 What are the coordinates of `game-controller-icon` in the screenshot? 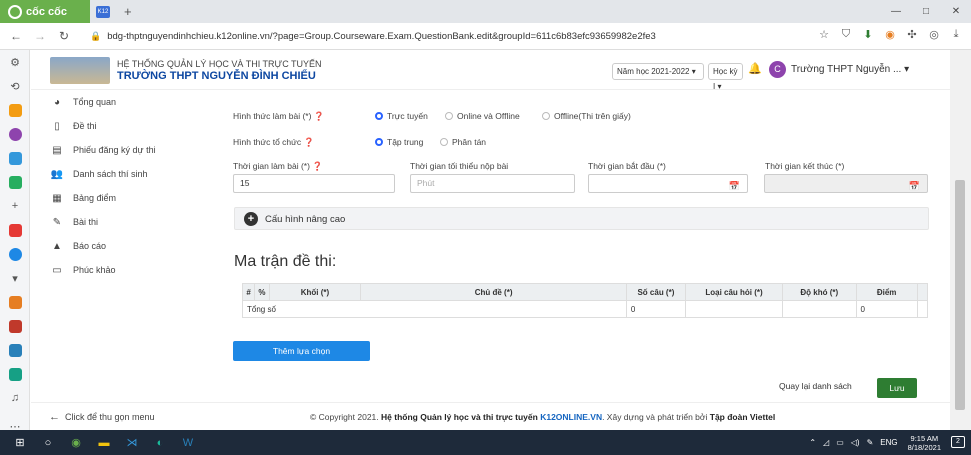 It's located at (15, 374).